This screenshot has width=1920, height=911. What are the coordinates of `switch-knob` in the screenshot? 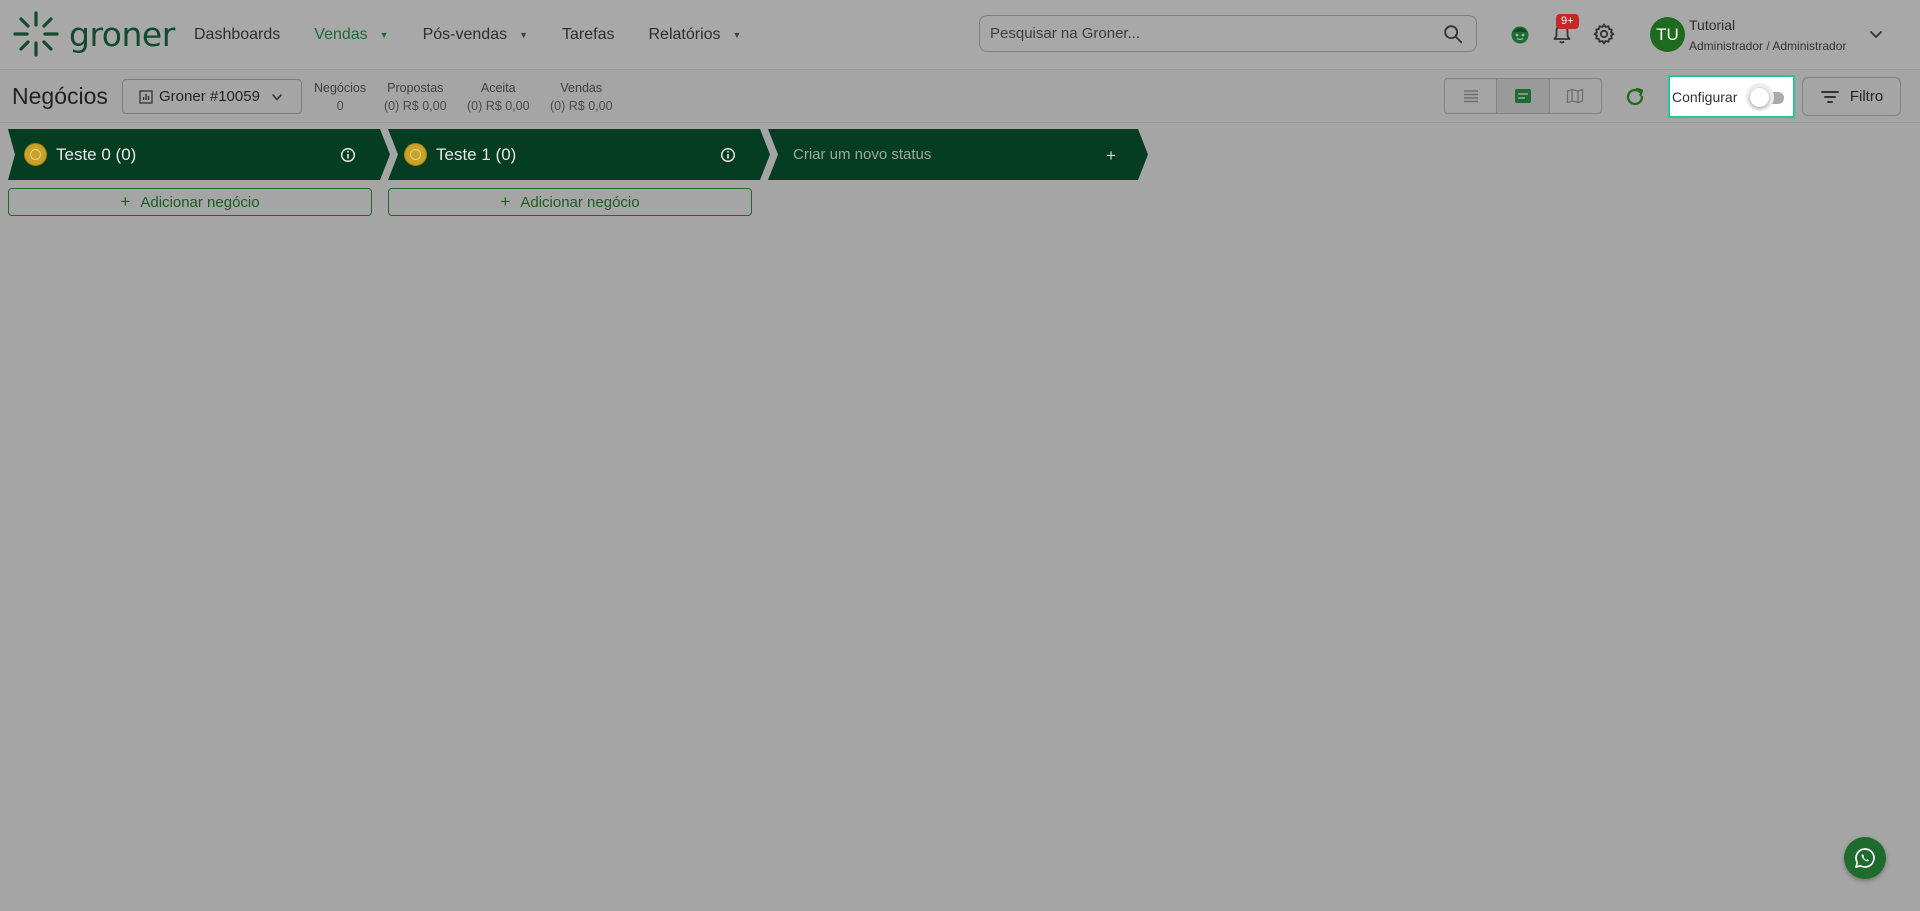 It's located at (1759, 97).